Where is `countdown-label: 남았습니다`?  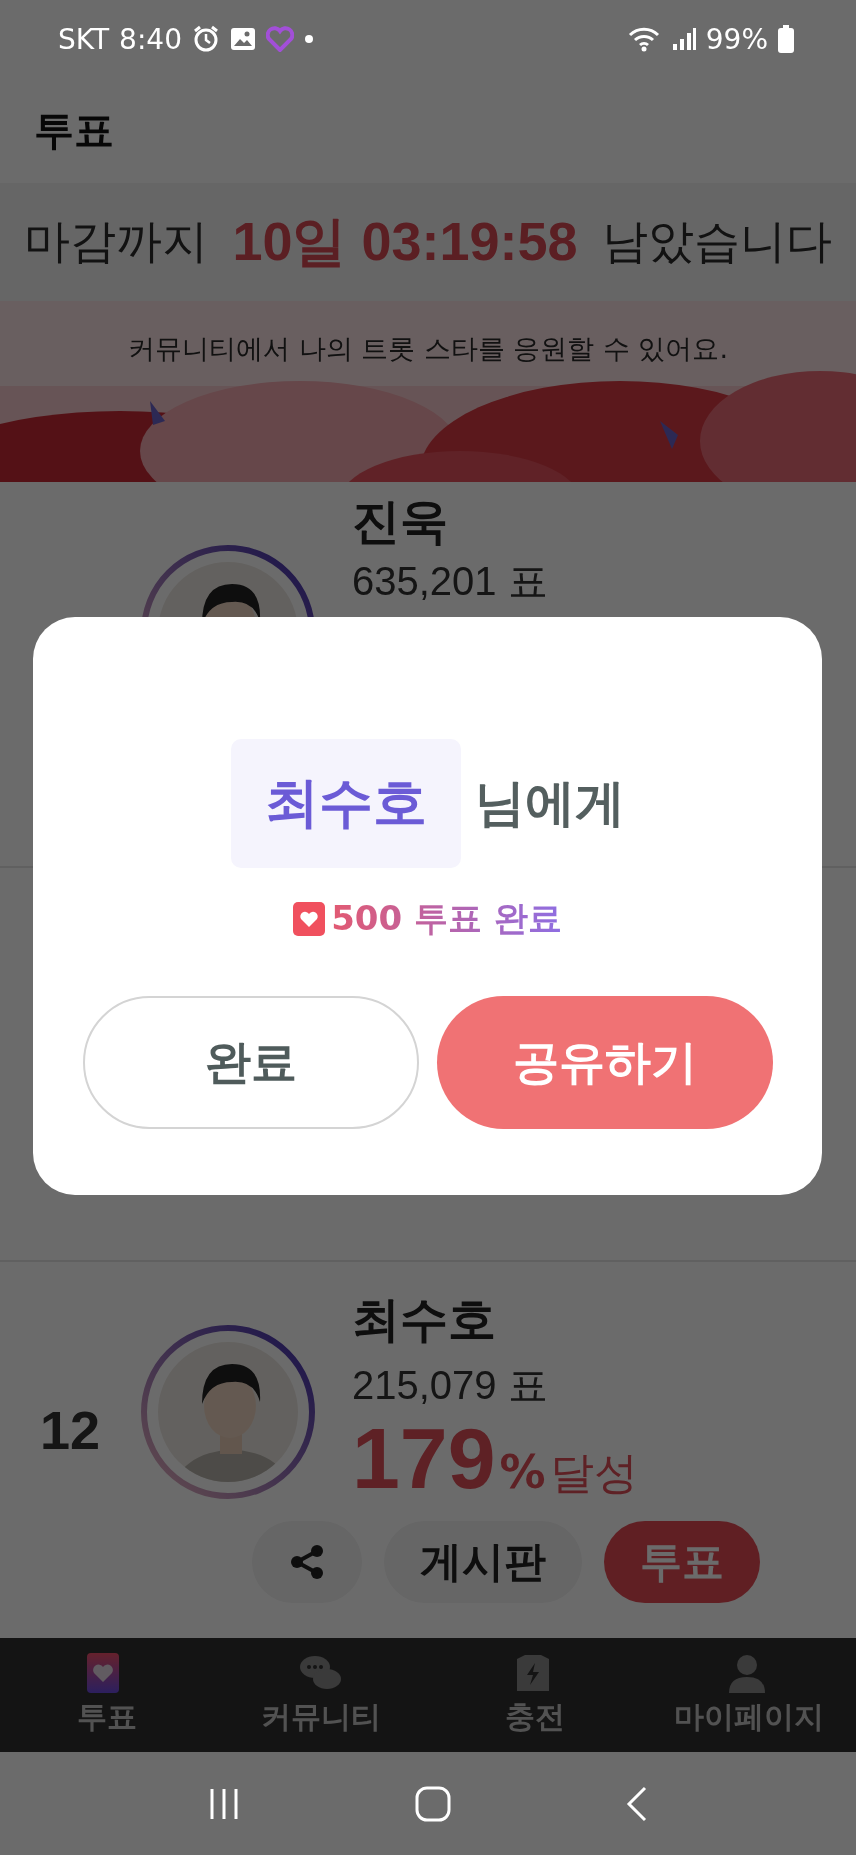 countdown-label: 남았습니다 is located at coordinates (716, 241).